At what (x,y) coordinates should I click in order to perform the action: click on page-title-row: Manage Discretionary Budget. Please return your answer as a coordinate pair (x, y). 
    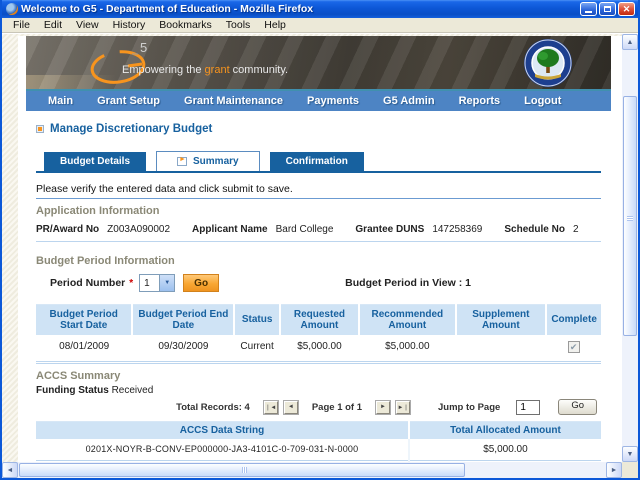
    Looking at the image, I should click on (318, 129).